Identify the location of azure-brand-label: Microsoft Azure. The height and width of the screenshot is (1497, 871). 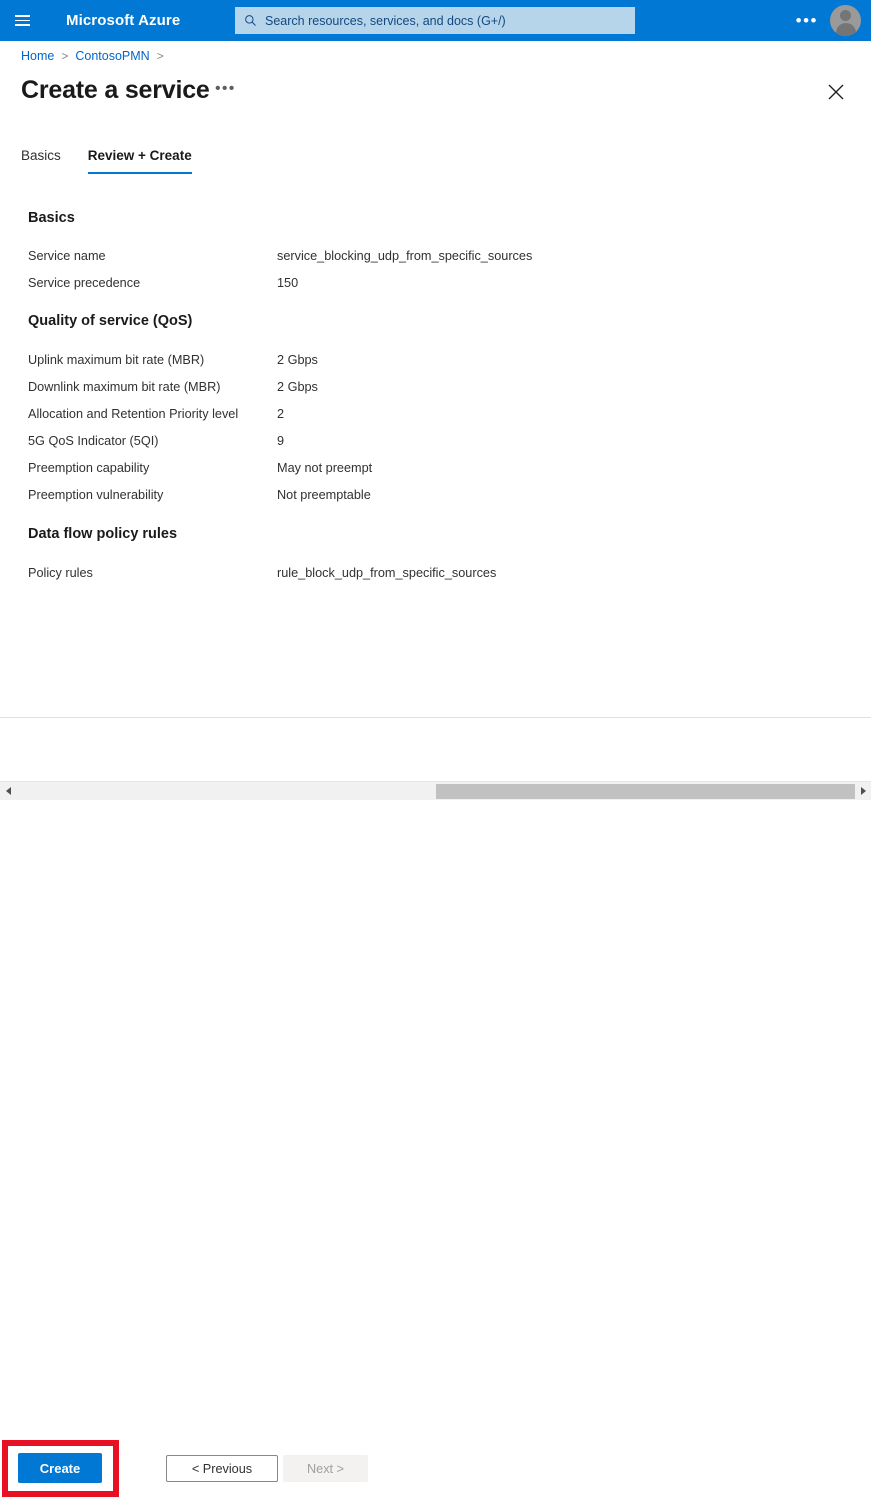
(123, 20).